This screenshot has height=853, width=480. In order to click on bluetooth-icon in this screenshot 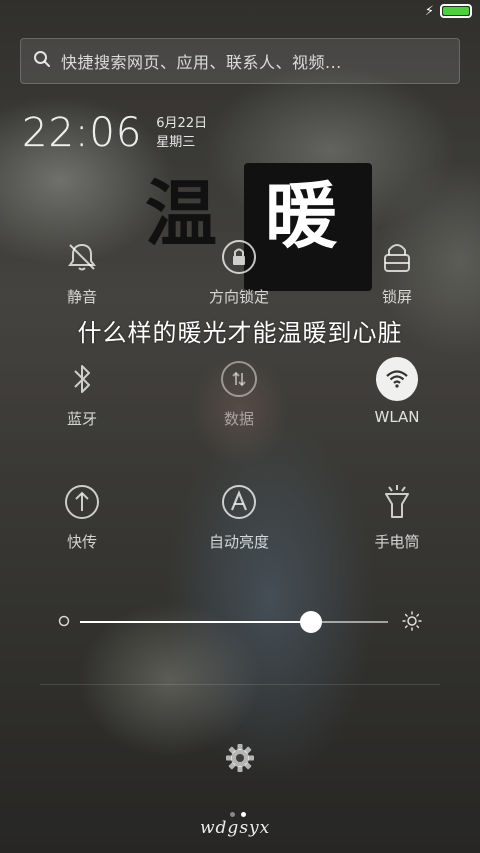, I will do `click(82, 379)`.